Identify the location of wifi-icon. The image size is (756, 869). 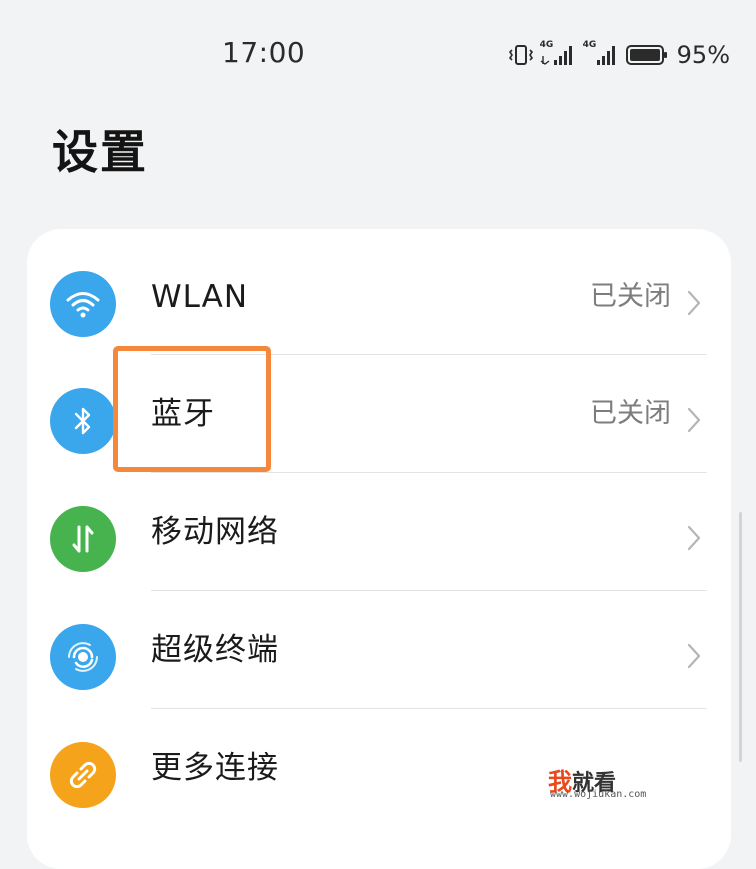
(83, 304).